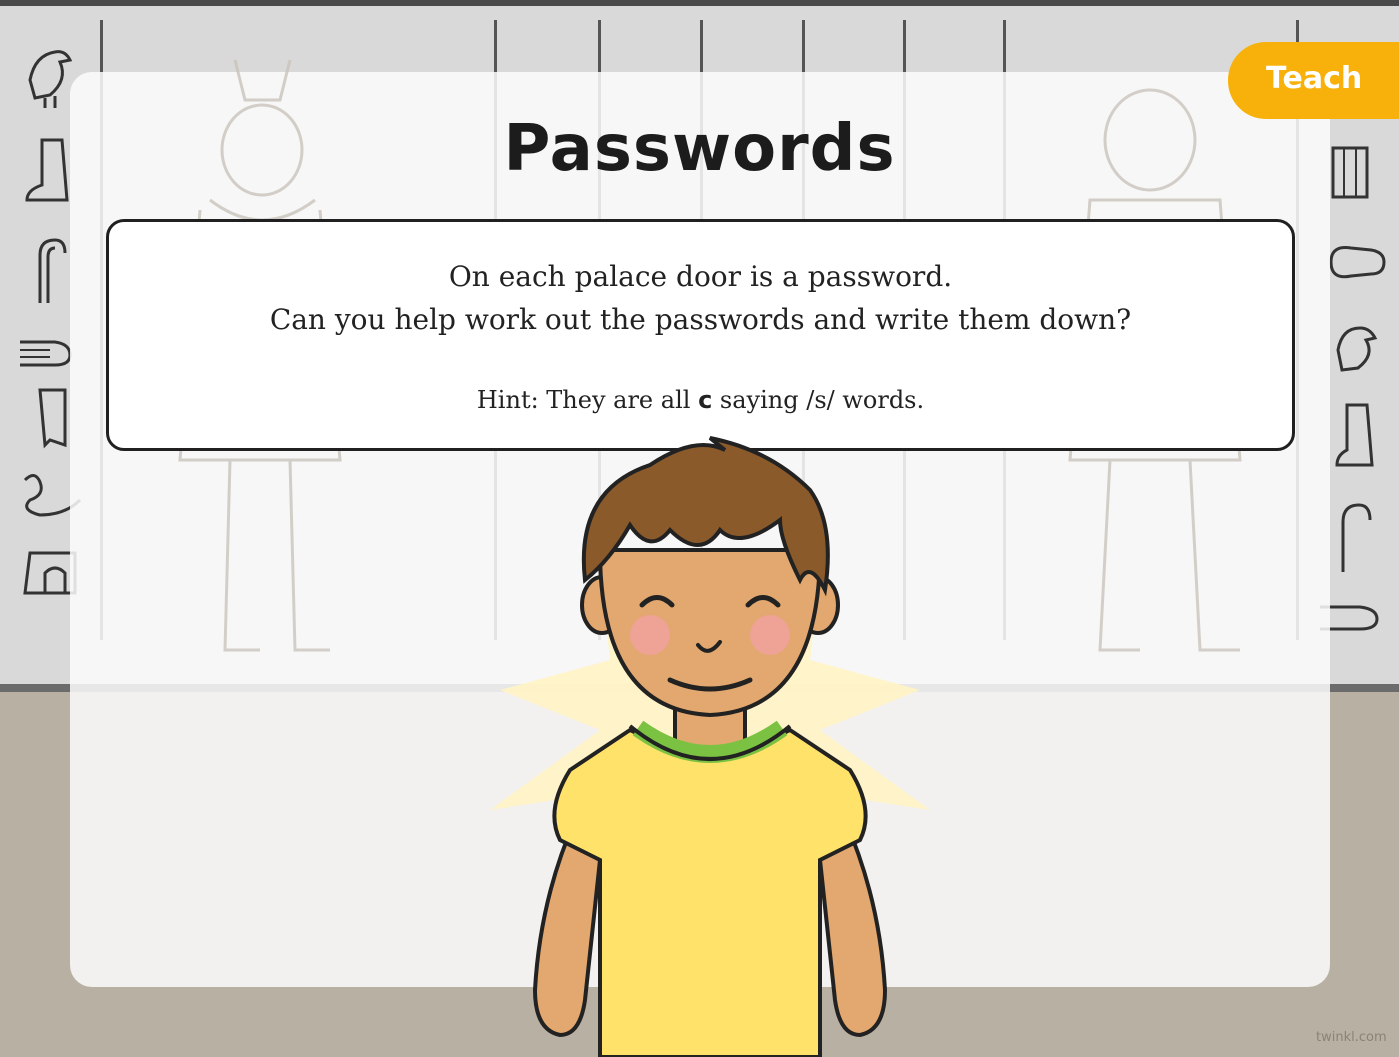 The image size is (1399, 1057). Describe the element at coordinates (1354, 435) in the screenshot. I see `leg-hieroglyph-icon` at that location.